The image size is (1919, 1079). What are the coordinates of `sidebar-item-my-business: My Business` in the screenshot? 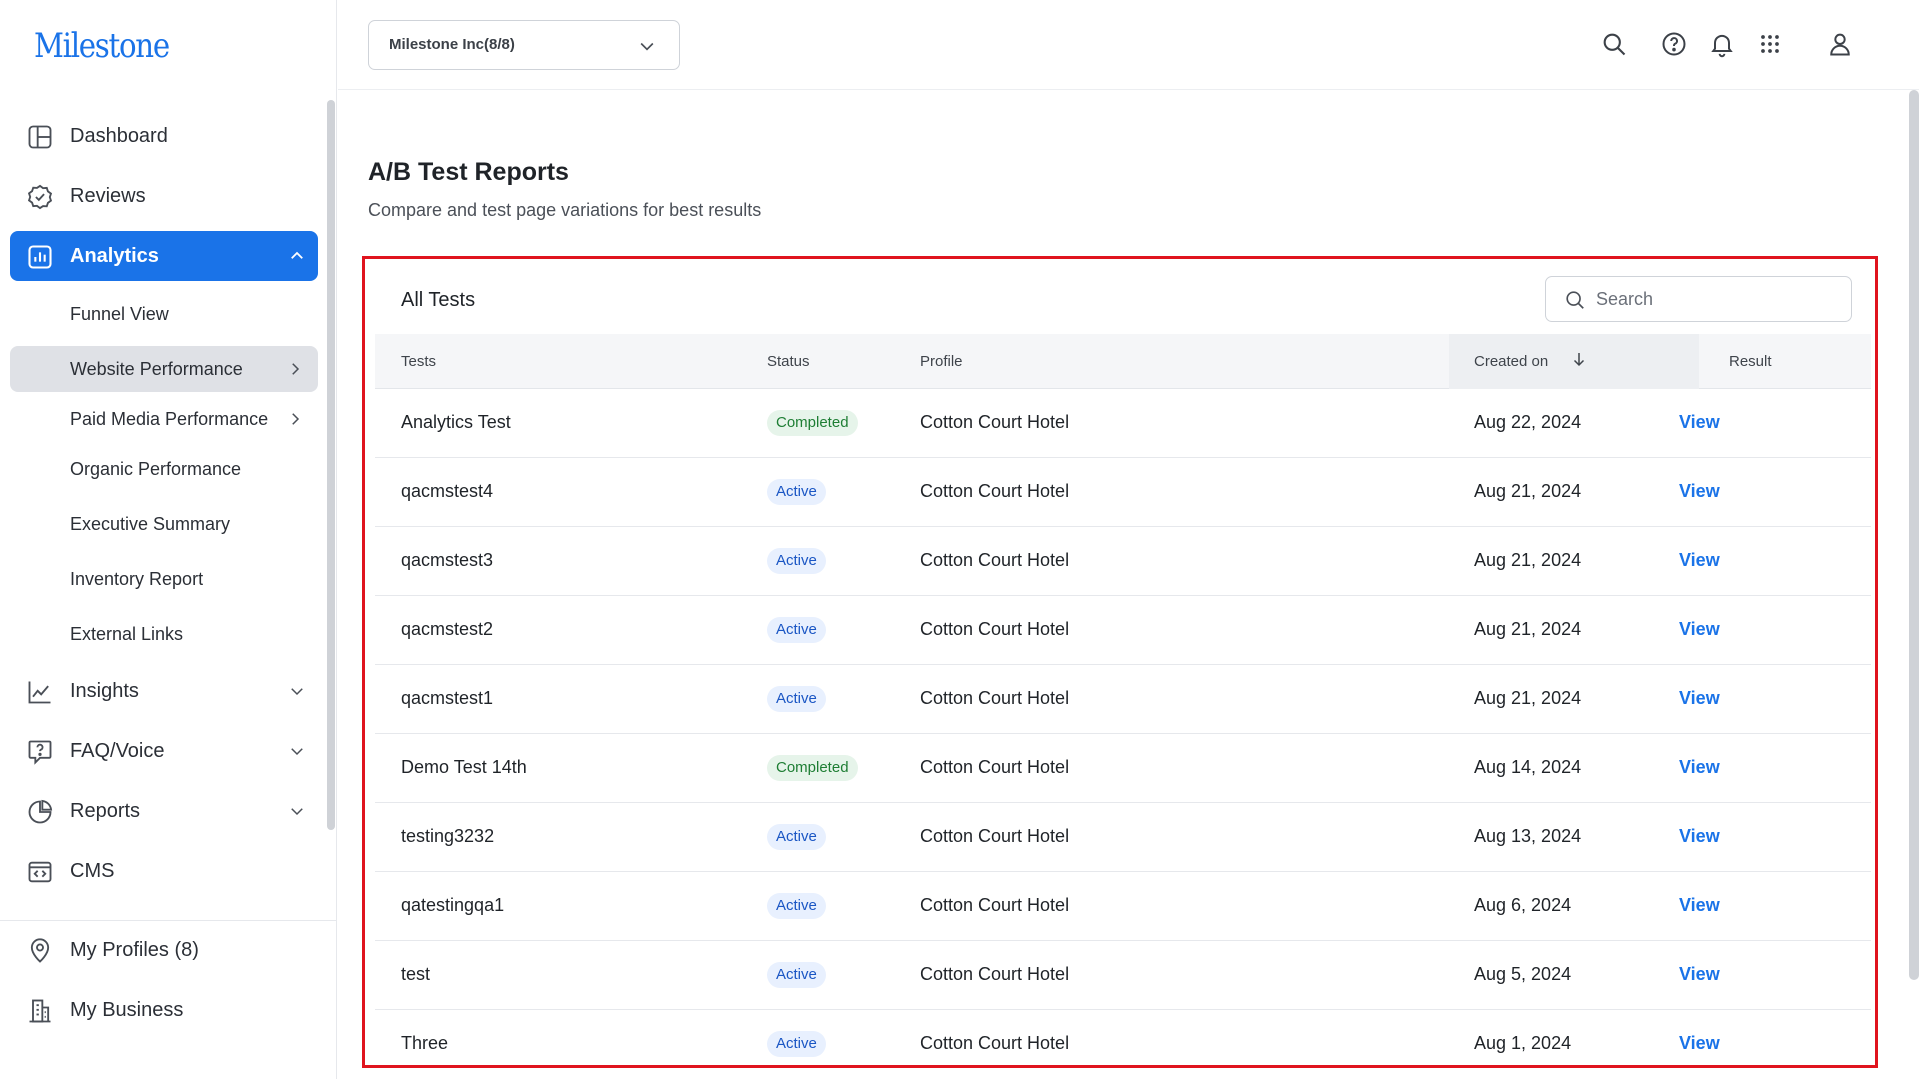 It's located at (164, 1010).